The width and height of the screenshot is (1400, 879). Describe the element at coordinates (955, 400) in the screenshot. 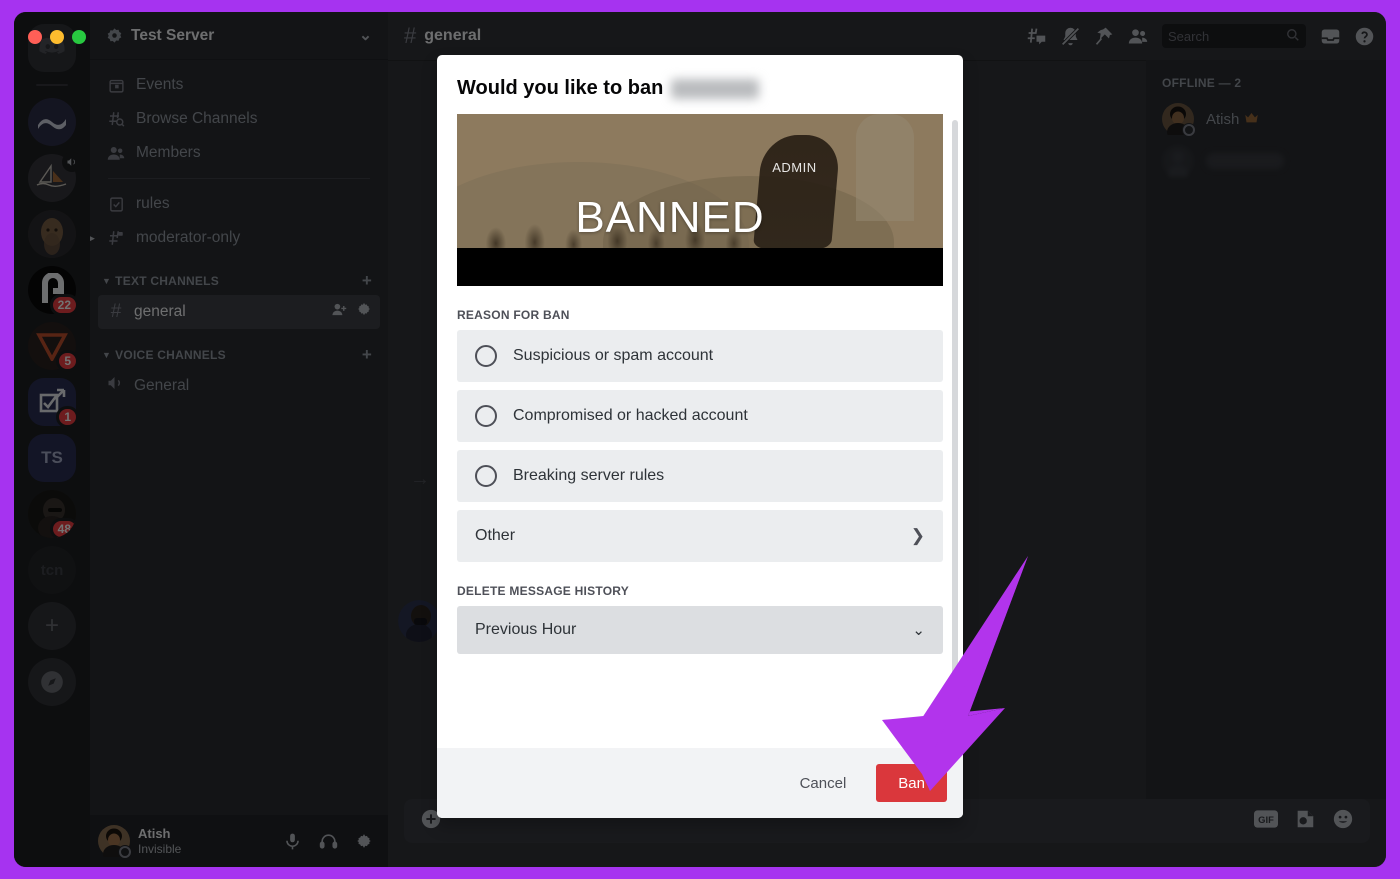

I see `modal-scrollbar` at that location.